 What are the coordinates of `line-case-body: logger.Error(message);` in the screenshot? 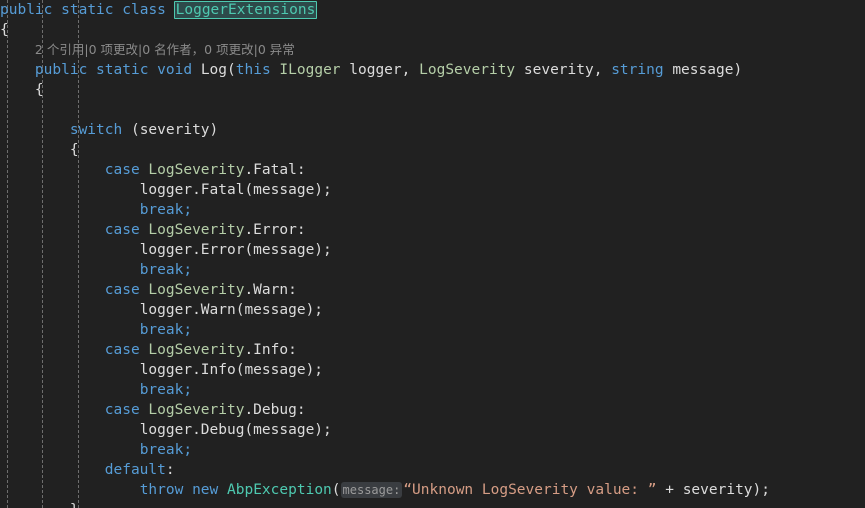 It's located at (432, 250).